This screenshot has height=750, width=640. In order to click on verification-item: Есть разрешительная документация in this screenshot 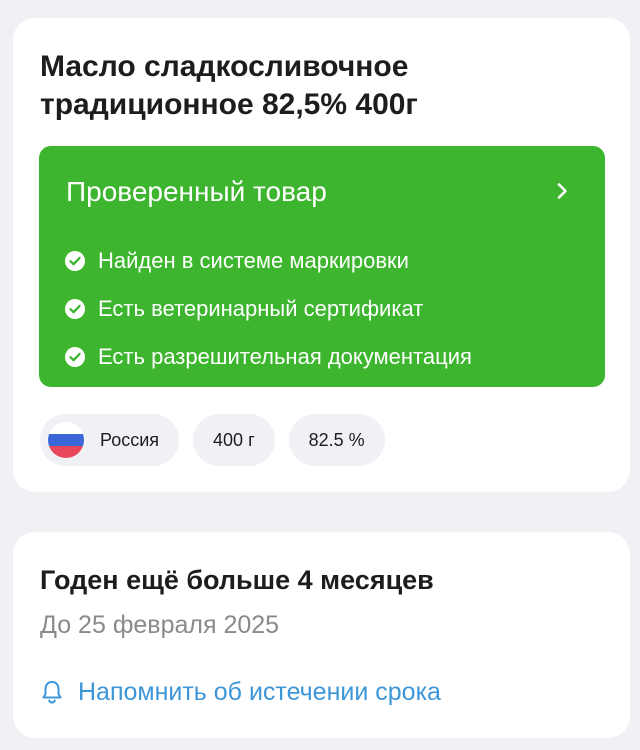, I will do `click(268, 357)`.